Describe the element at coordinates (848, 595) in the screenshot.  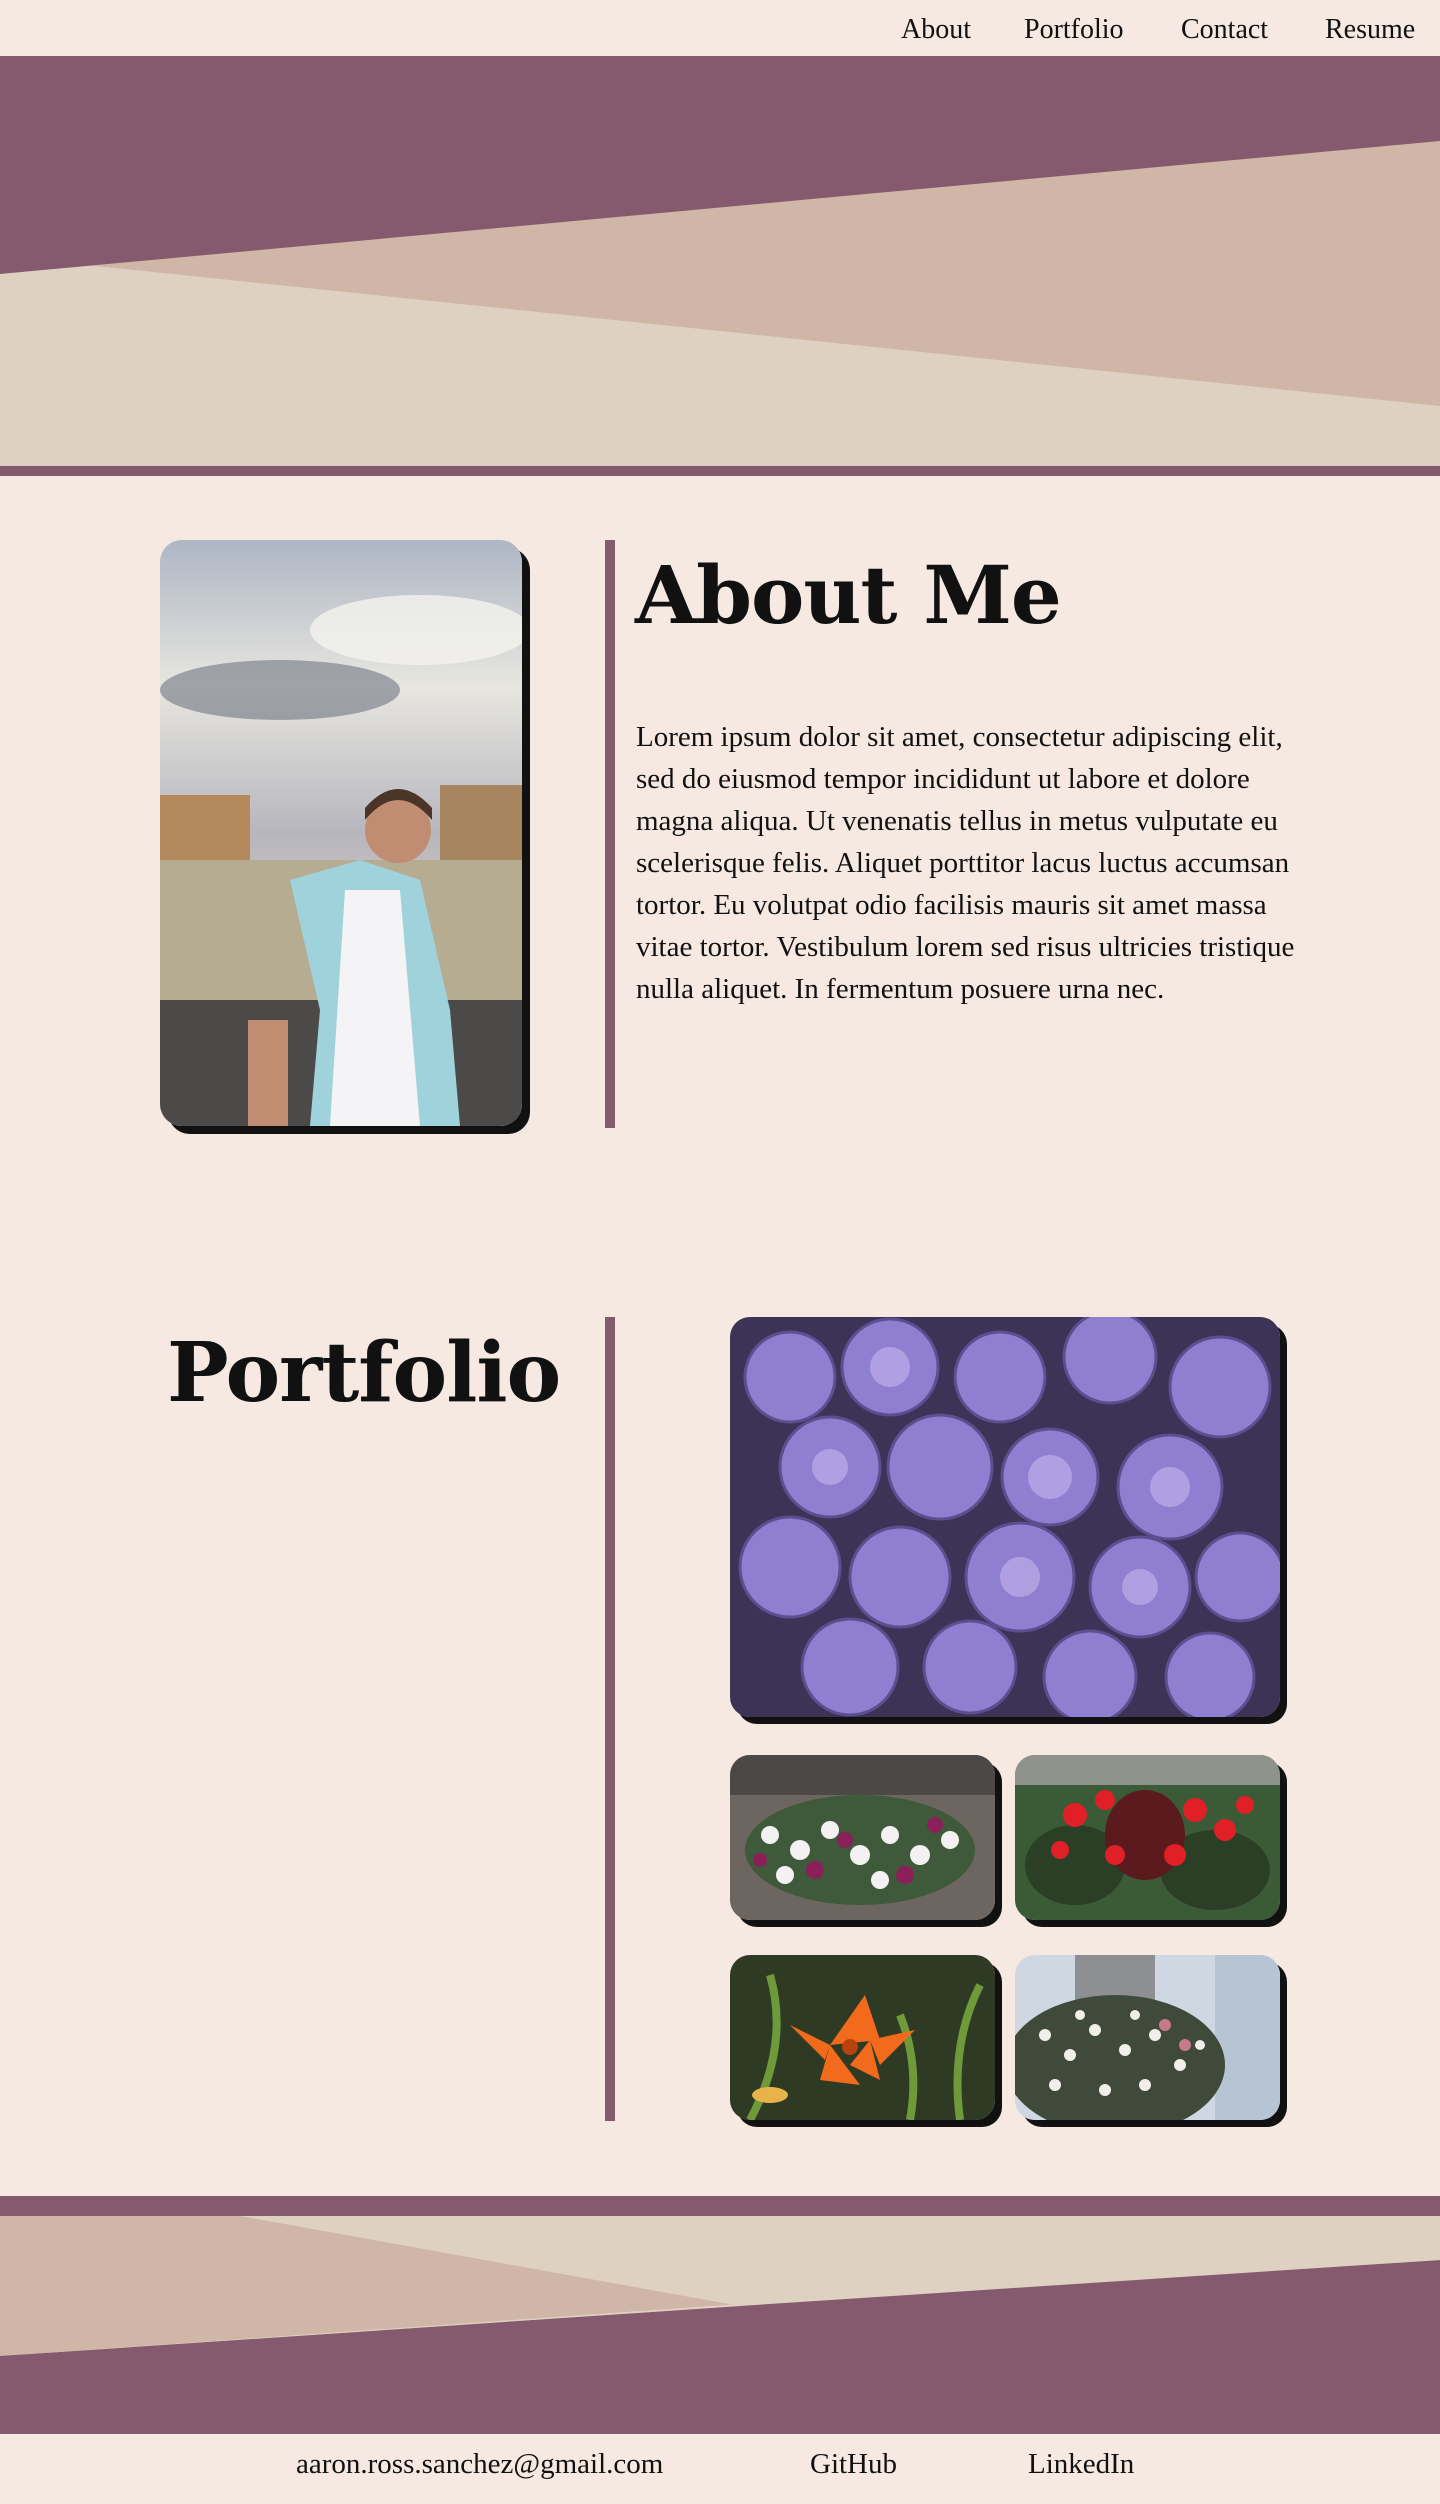
I see `about-heading: About Me` at that location.